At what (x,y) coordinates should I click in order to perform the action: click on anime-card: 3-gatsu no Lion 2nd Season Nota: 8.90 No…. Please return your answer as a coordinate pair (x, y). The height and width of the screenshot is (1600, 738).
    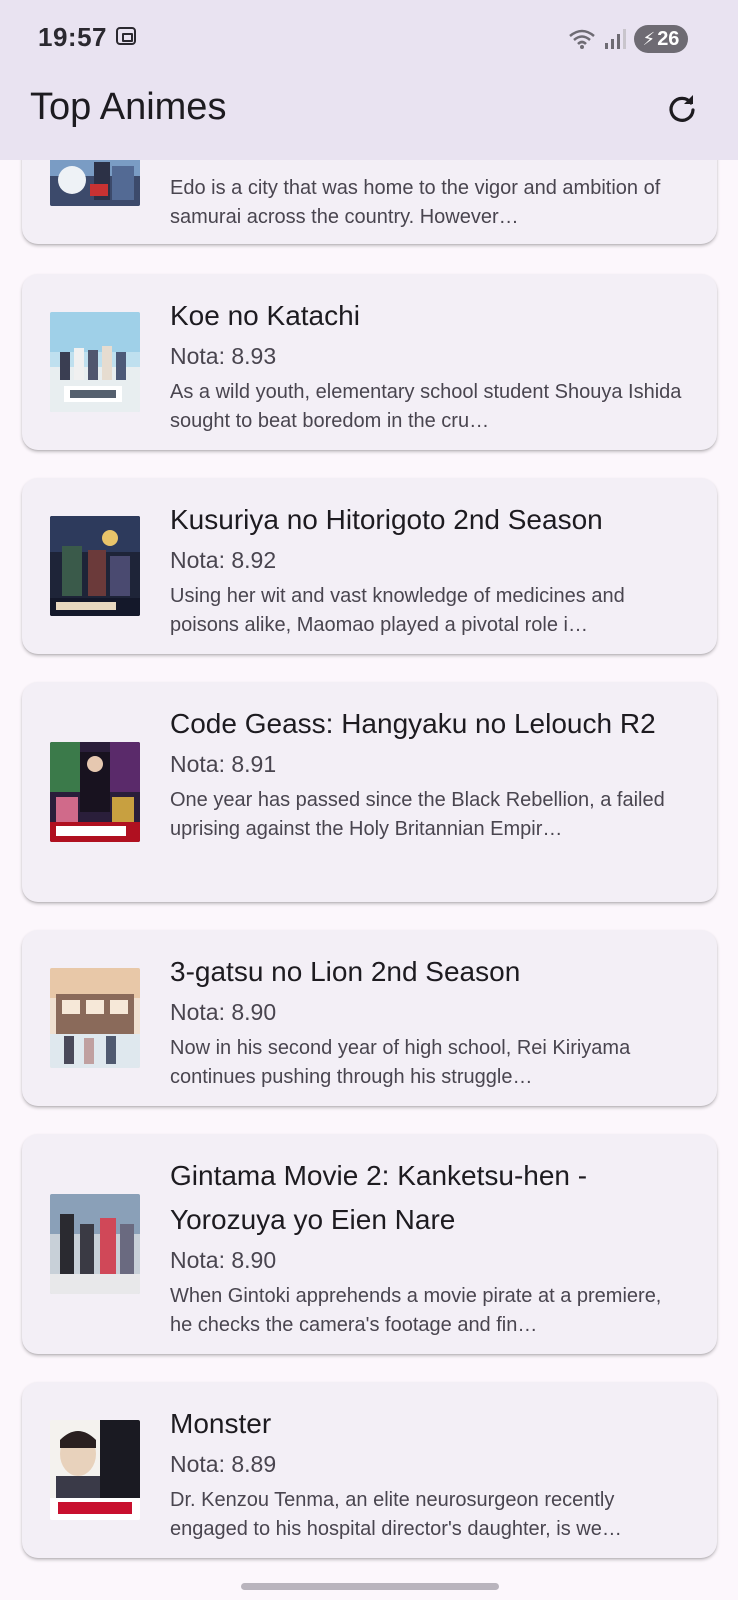
    Looking at the image, I should click on (369, 1018).